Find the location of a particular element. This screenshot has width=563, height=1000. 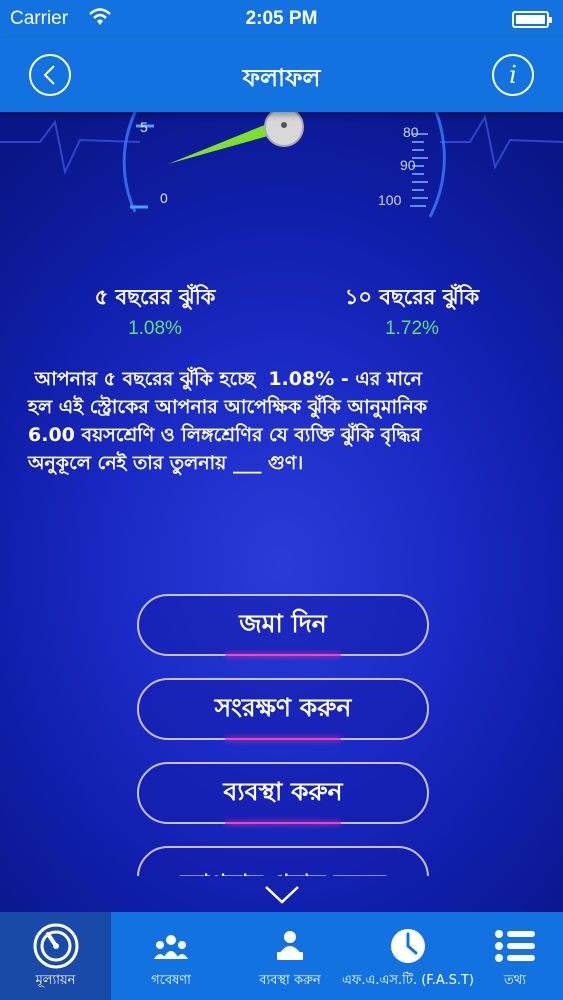

submit-button-label: জমা দিন is located at coordinates (283, 623).